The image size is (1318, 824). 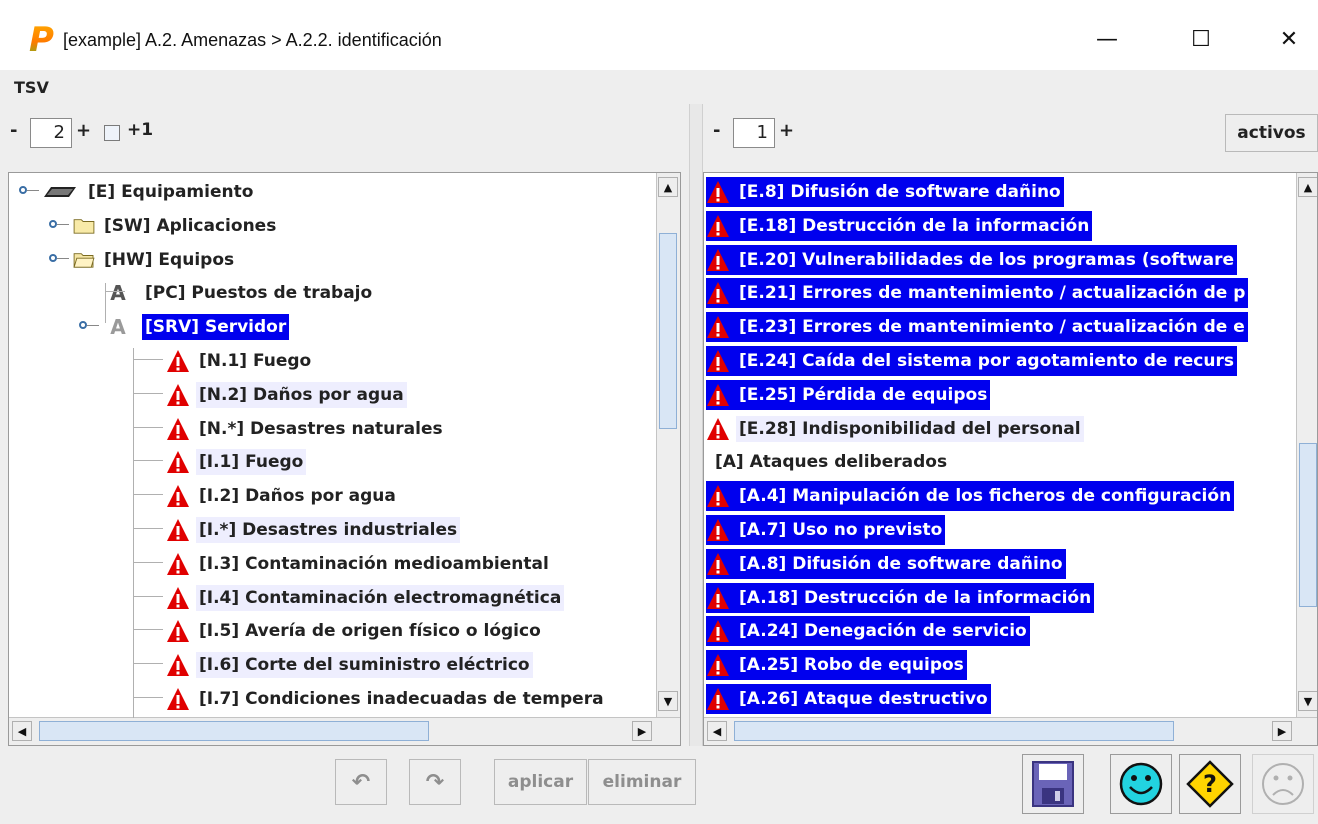 I want to click on tree-row: [E] Equipamiento, so click(x=149, y=192).